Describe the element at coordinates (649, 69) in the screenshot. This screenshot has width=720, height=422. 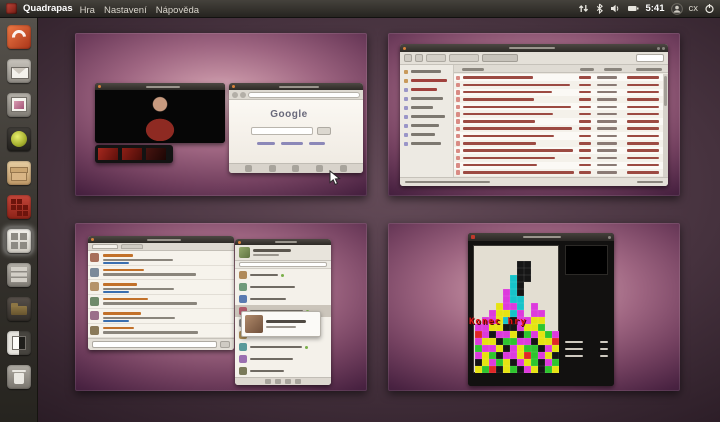
I see `column-header-date` at that location.